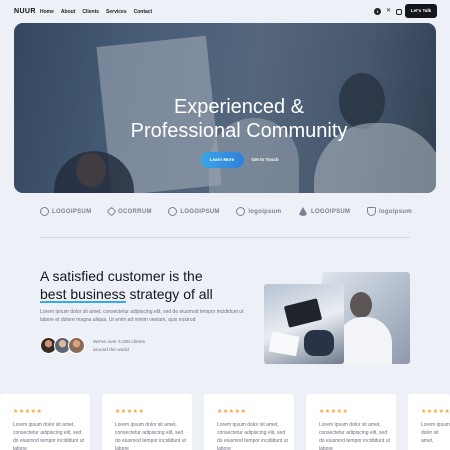  What do you see at coordinates (377, 11) in the screenshot?
I see `facebook-icon: f` at bounding box center [377, 11].